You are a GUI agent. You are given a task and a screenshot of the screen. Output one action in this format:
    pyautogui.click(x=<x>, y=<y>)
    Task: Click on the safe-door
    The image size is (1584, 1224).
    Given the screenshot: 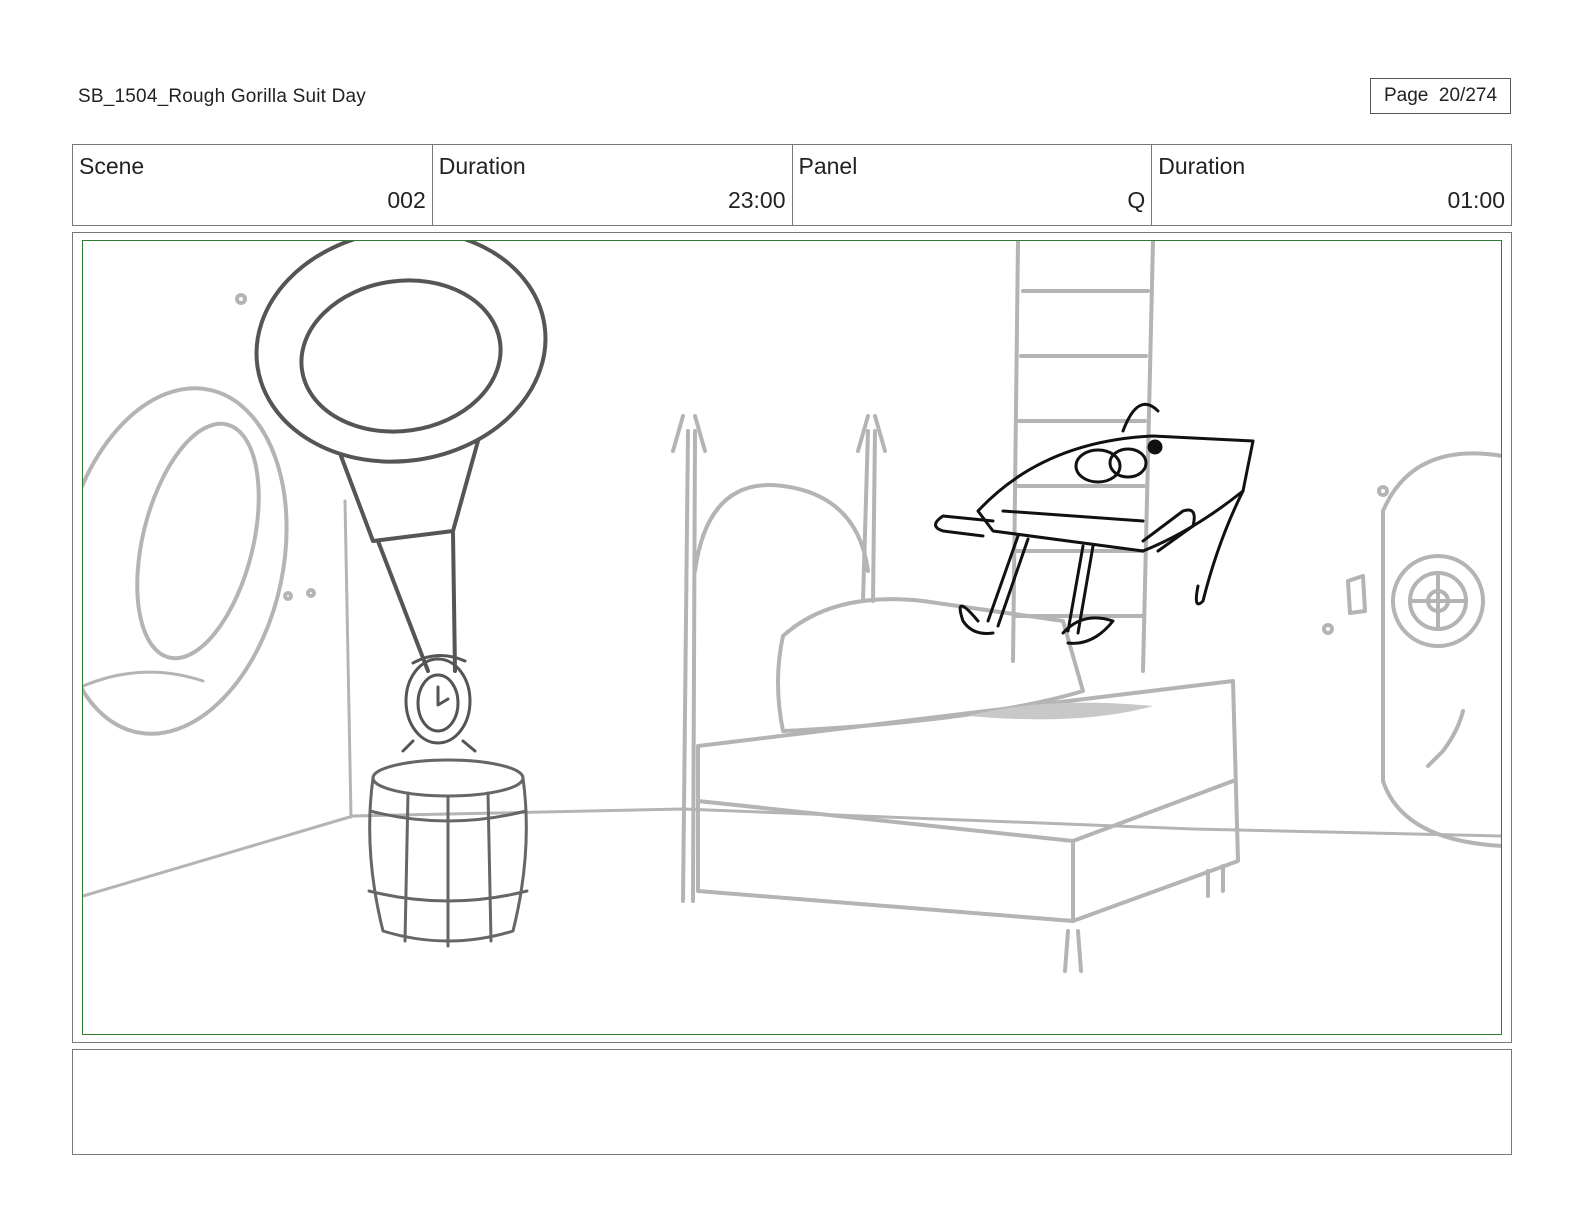 What is the action you would take?
    pyautogui.click(x=1411, y=649)
    